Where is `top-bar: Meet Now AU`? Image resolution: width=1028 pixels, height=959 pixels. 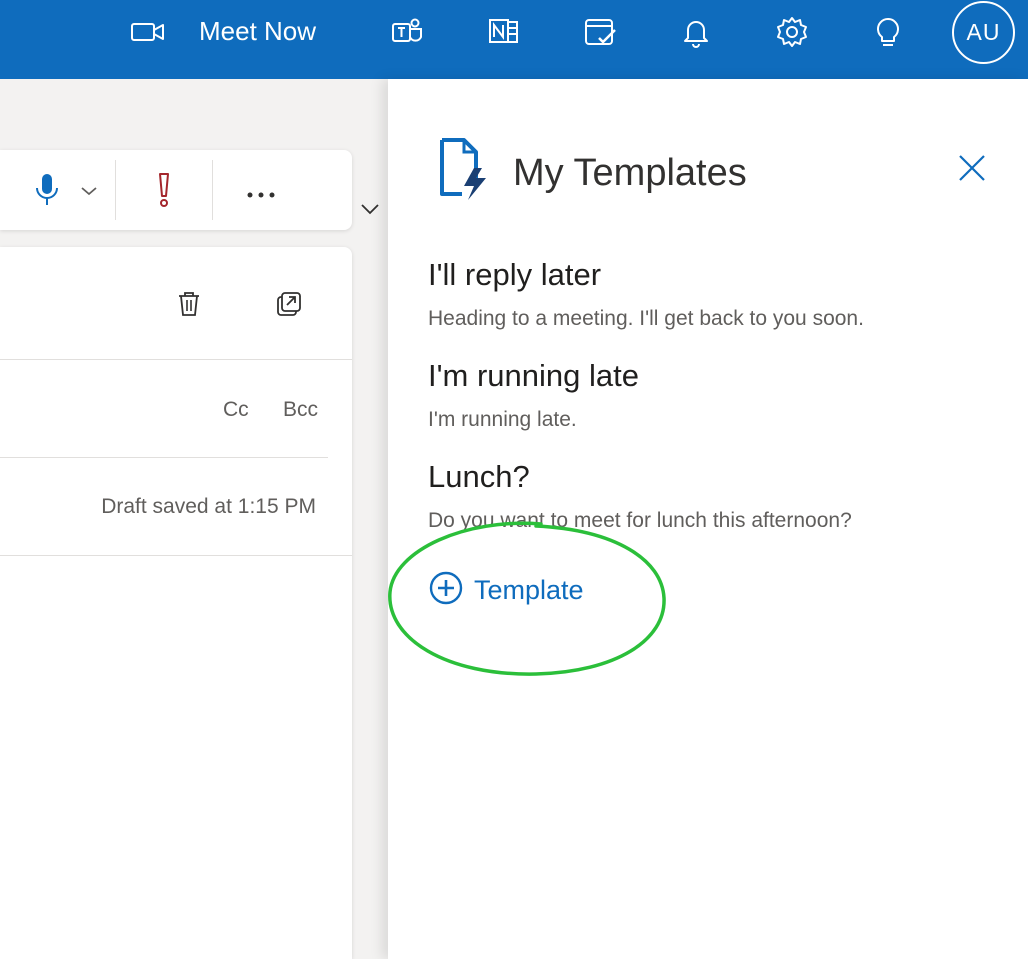
top-bar: Meet Now AU is located at coordinates (514, 39).